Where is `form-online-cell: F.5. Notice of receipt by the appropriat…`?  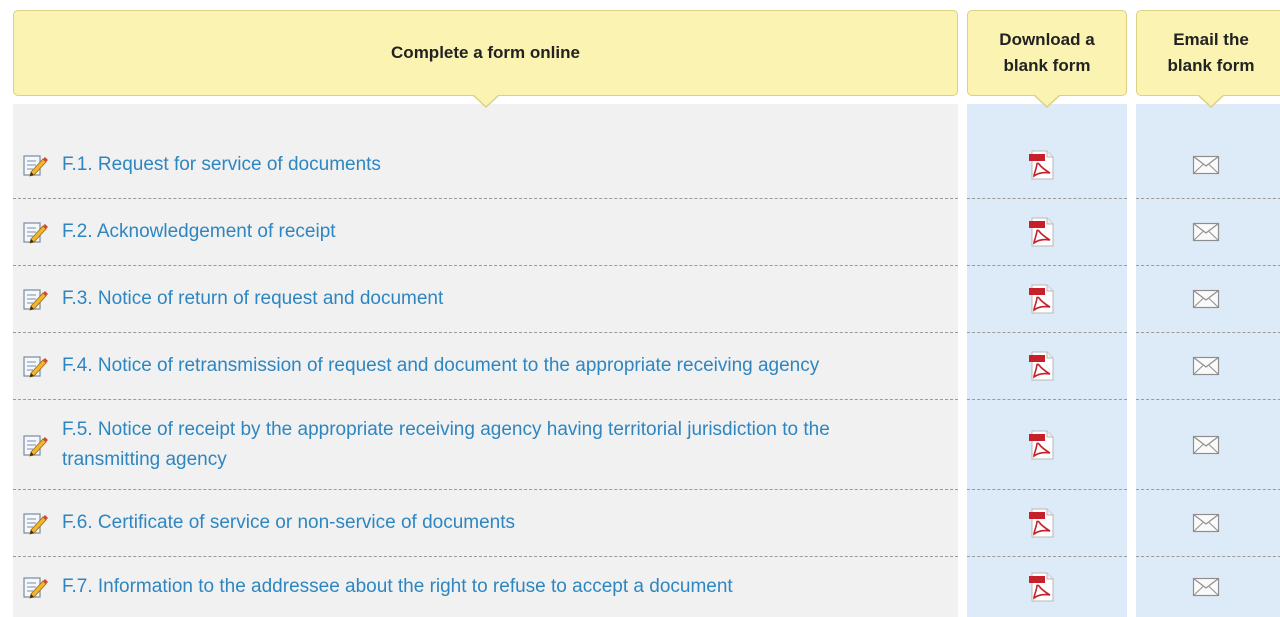 form-online-cell: F.5. Notice of receipt by the appropriat… is located at coordinates (485, 444).